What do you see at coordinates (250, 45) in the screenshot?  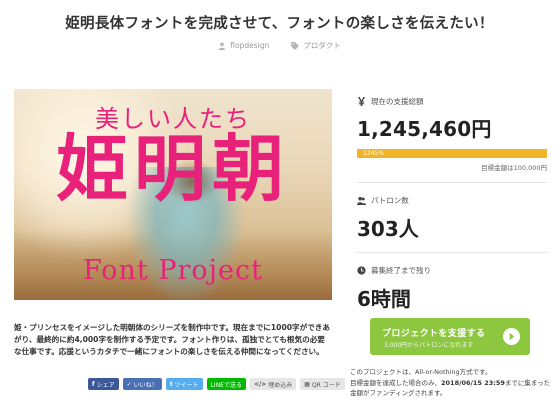 I see `author-name: flopdesign` at bounding box center [250, 45].